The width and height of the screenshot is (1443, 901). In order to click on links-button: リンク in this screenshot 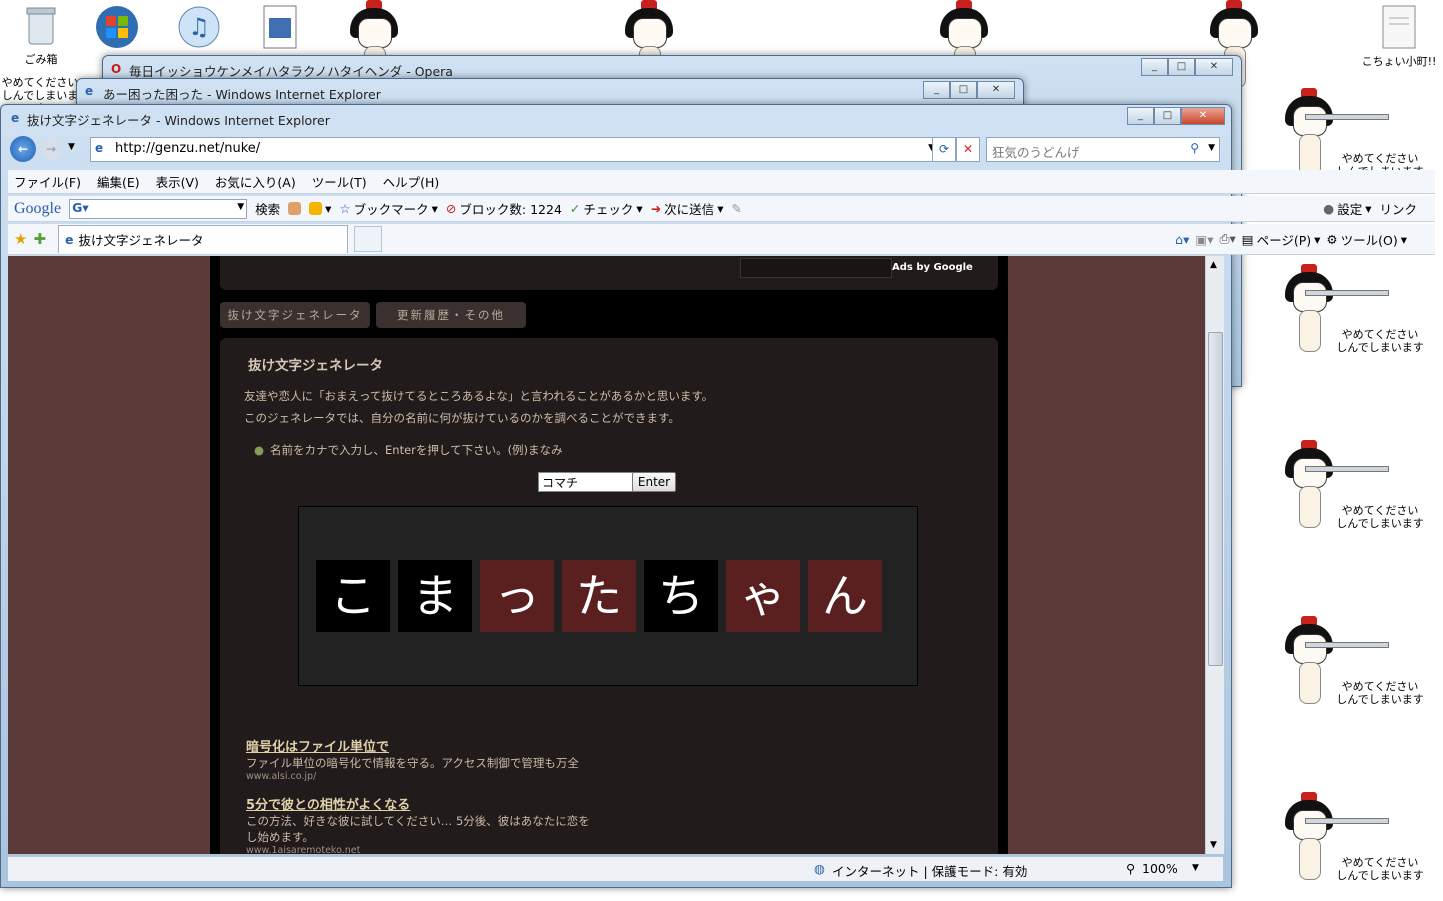, I will do `click(1398, 208)`.